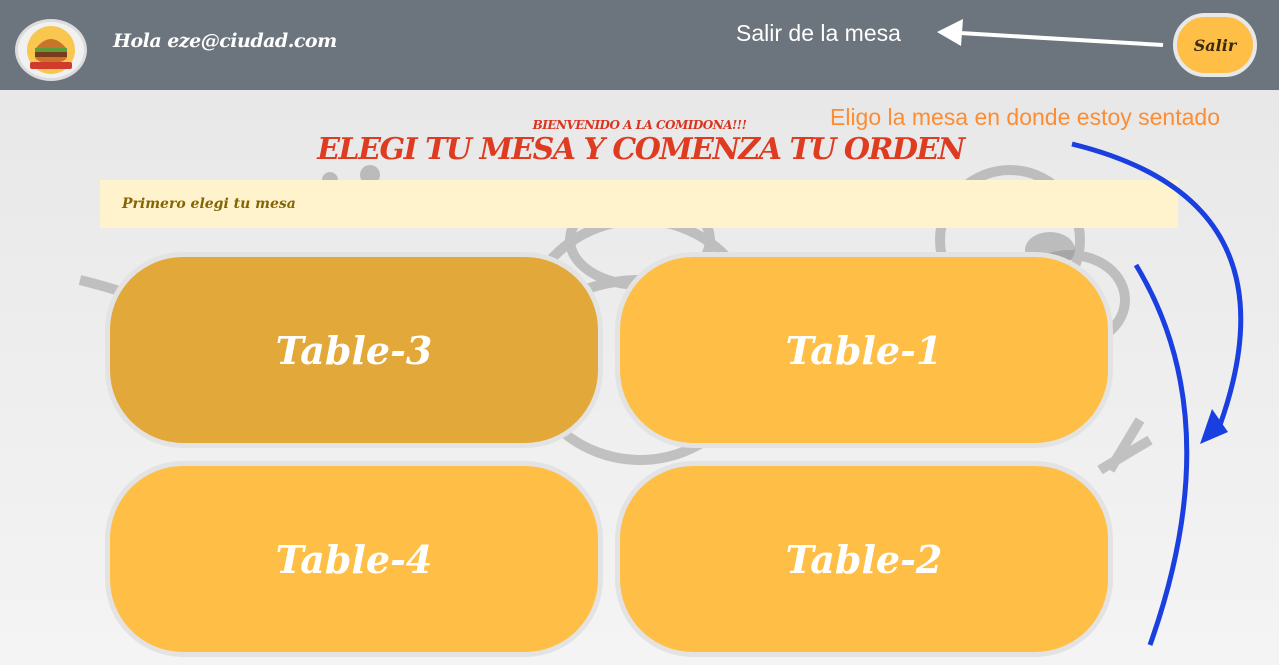  I want to click on choose-table-annotation: Eligo la mesa en donde estoy sentado, so click(1025, 117).